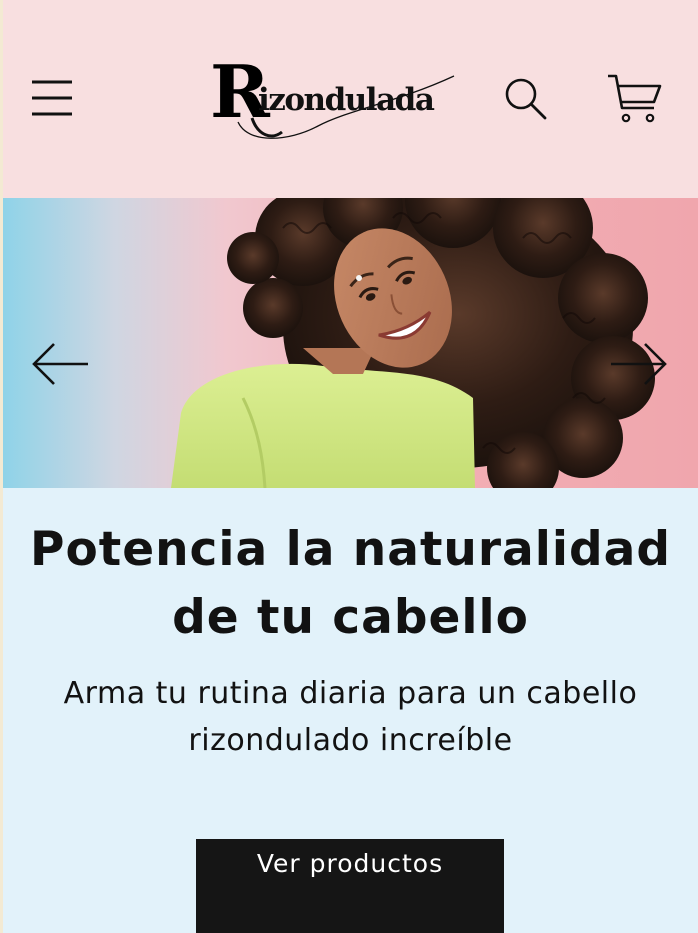 The height and width of the screenshot is (933, 698). I want to click on logo-swash, so click(346, 107).